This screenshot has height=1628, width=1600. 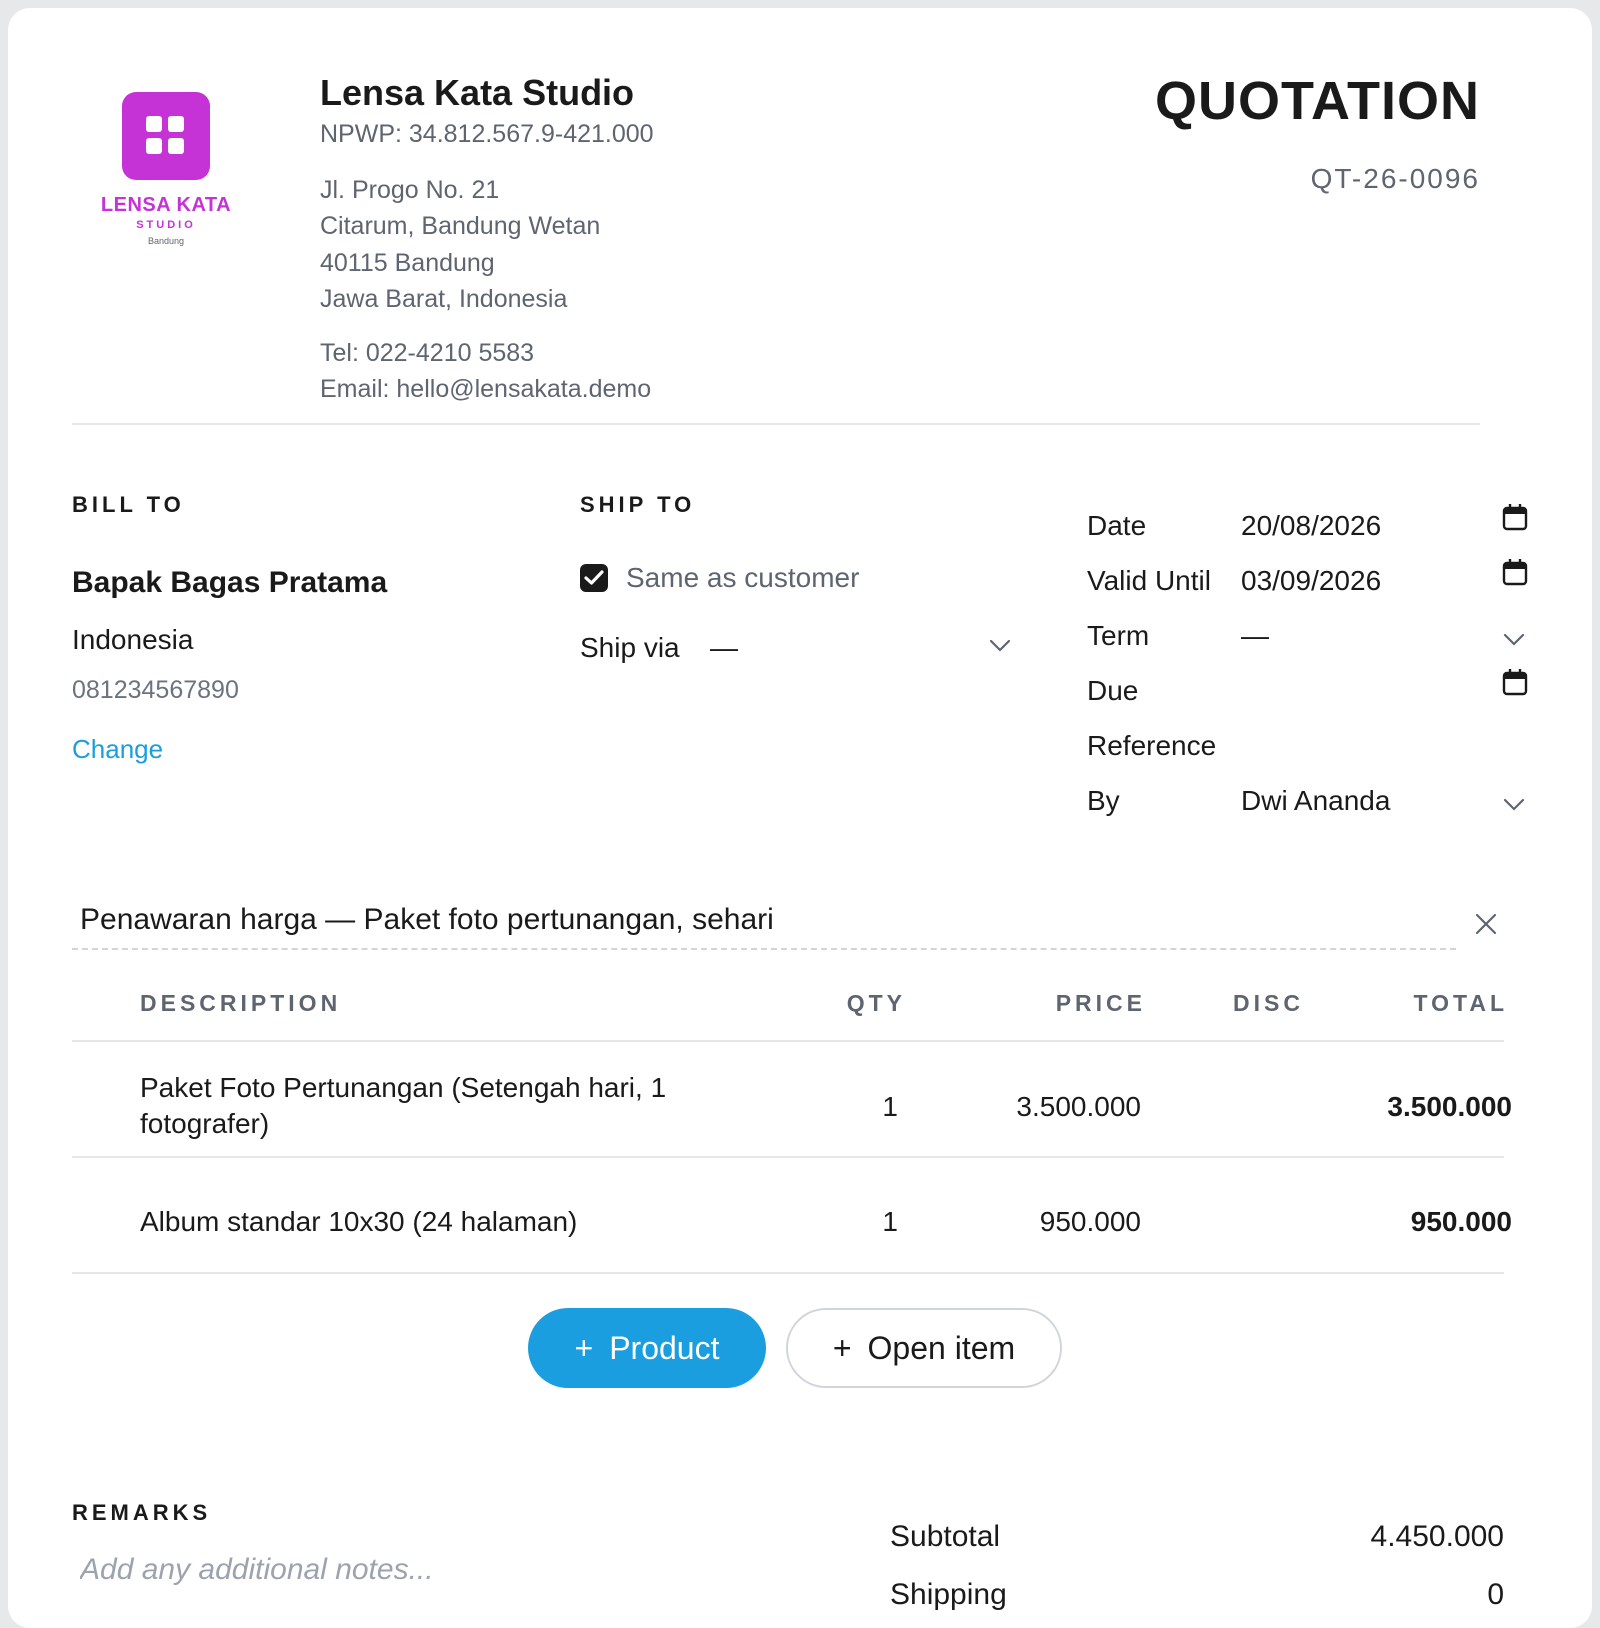 I want to click on bill-to-heading: BILL TO, so click(x=128, y=504).